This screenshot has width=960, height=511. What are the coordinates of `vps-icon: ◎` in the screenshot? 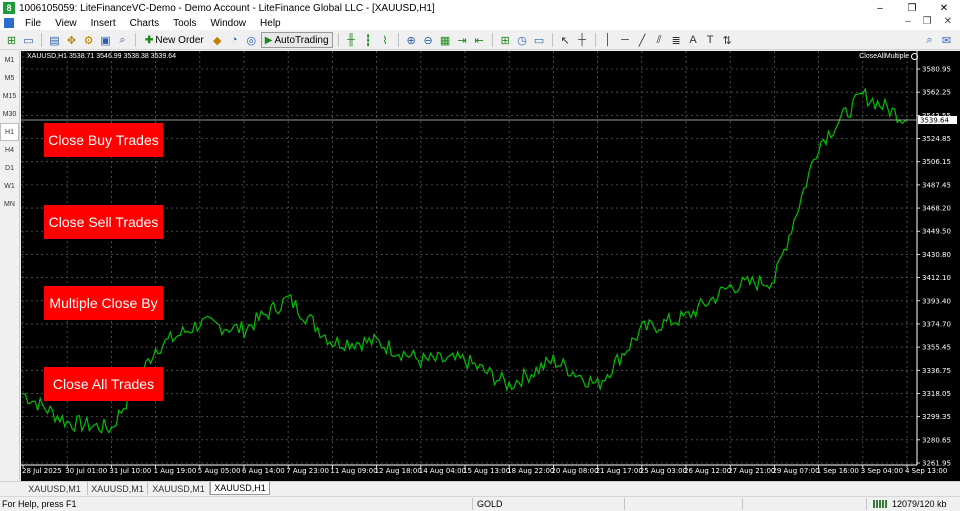 It's located at (251, 40).